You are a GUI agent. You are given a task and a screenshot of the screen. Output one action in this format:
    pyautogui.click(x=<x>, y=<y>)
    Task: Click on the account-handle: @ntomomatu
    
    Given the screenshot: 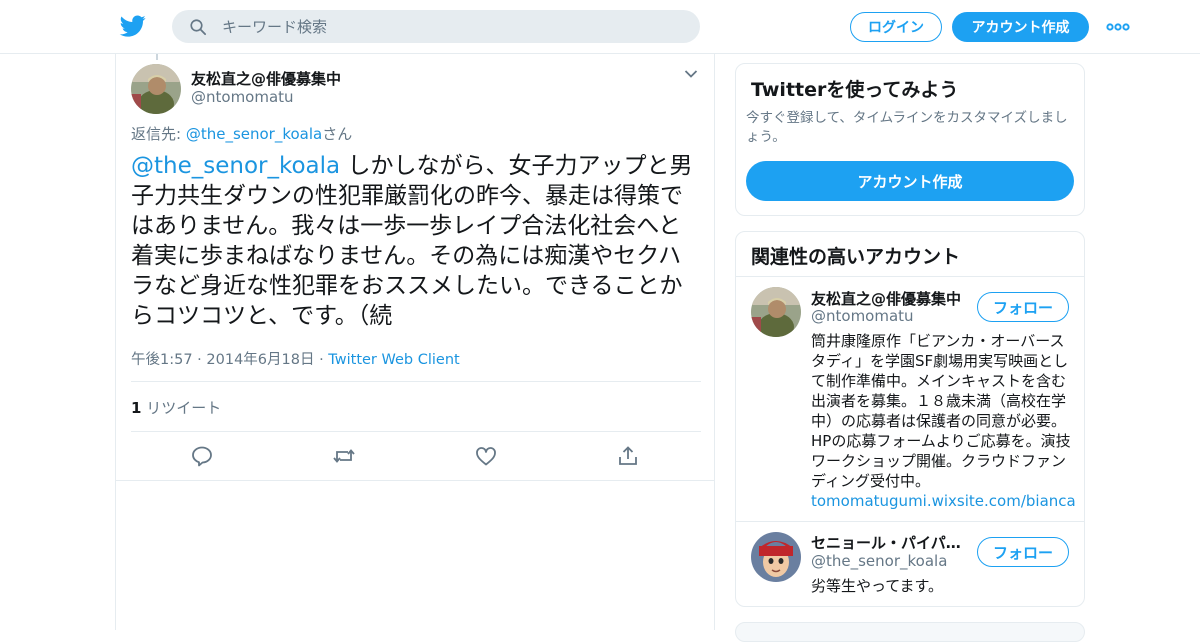 What is the action you would take?
    pyautogui.click(x=862, y=316)
    